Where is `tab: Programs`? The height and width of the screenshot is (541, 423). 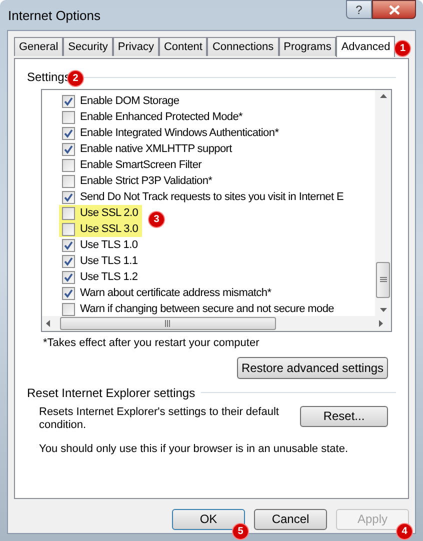 tab: Programs is located at coordinates (307, 46).